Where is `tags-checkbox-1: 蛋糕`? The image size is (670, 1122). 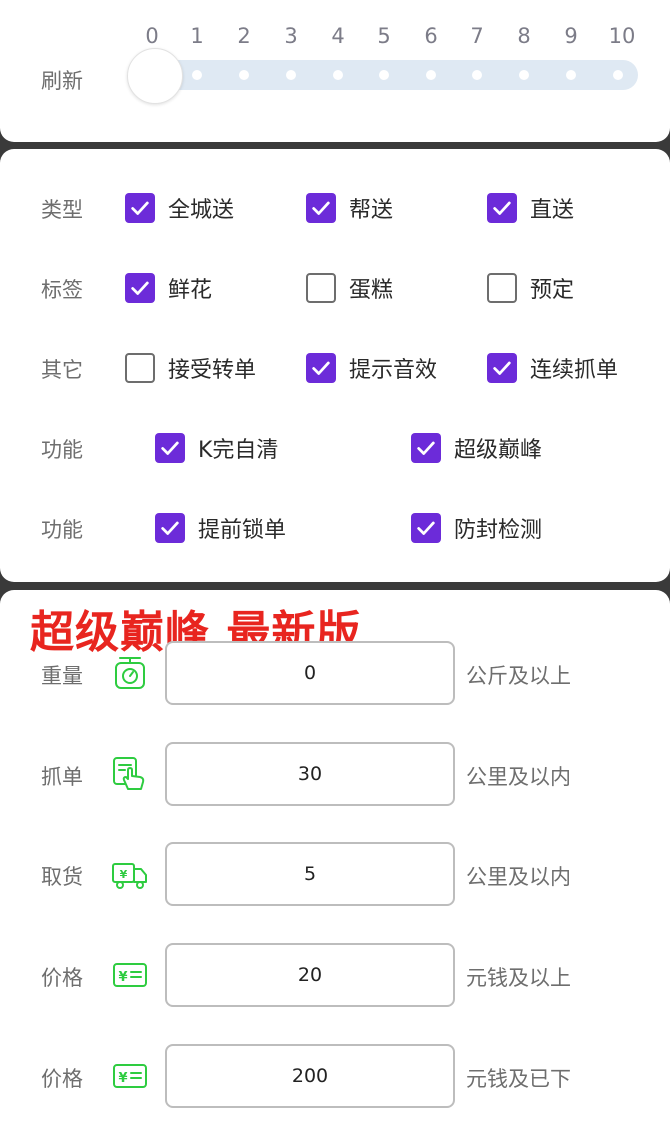
tags-checkbox-1: 蛋糕 is located at coordinates (349, 288).